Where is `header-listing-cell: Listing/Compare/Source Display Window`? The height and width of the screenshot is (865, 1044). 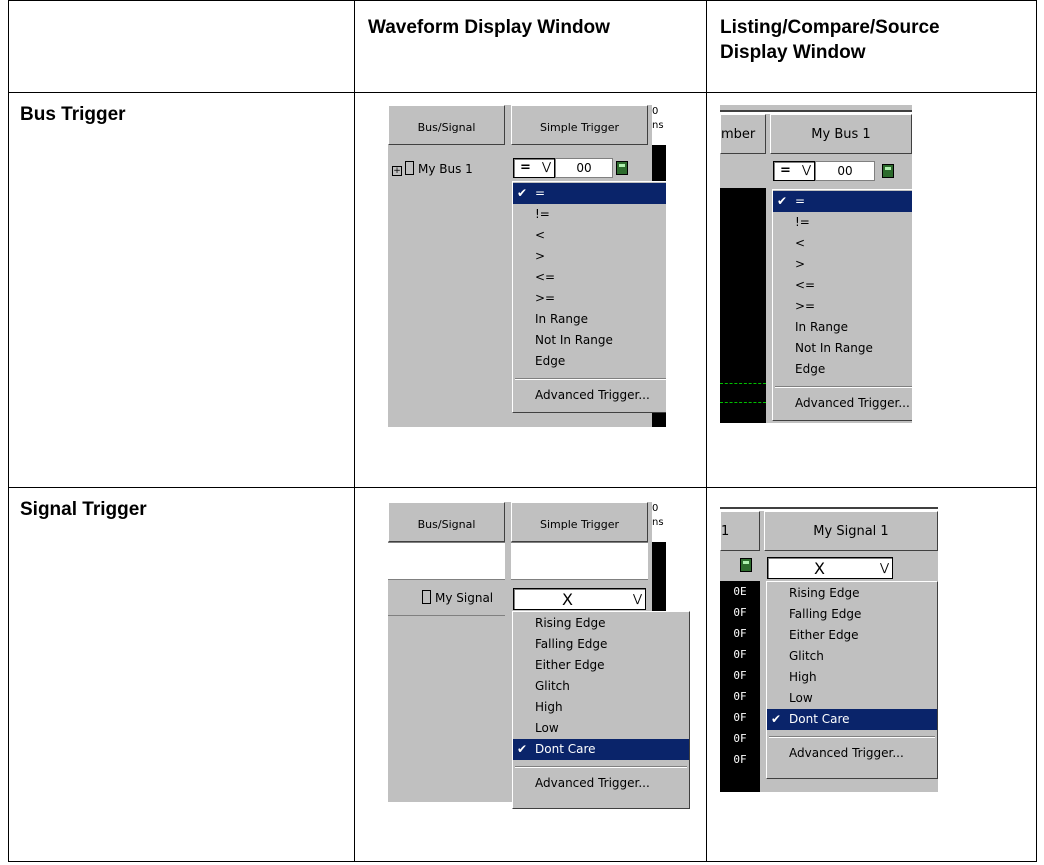
header-listing-cell: Listing/Compare/Source Display Window is located at coordinates (871, 46).